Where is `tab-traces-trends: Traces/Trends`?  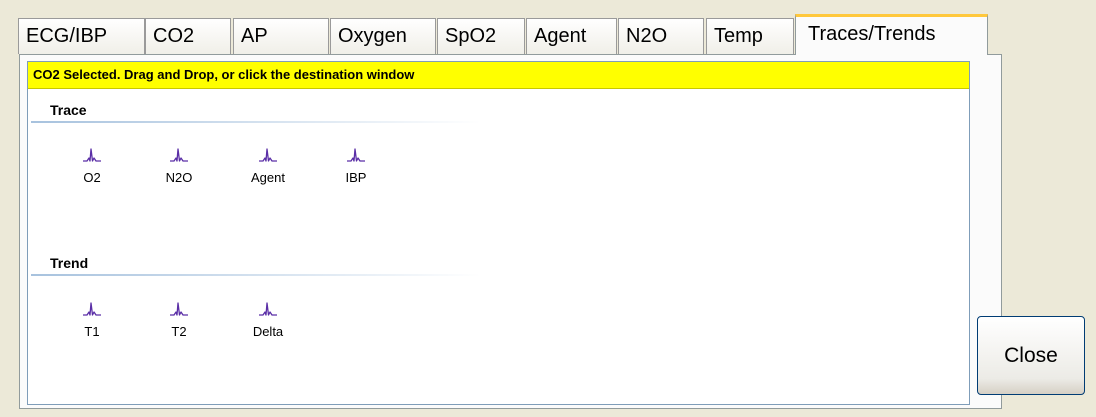
tab-traces-trends: Traces/Trends is located at coordinates (891, 34).